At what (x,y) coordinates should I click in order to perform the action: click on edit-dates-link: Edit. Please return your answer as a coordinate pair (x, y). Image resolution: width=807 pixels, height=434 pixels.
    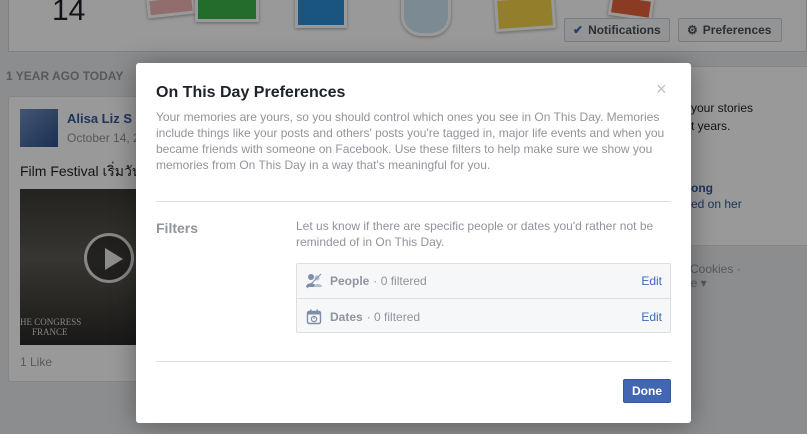
    Looking at the image, I should click on (651, 317).